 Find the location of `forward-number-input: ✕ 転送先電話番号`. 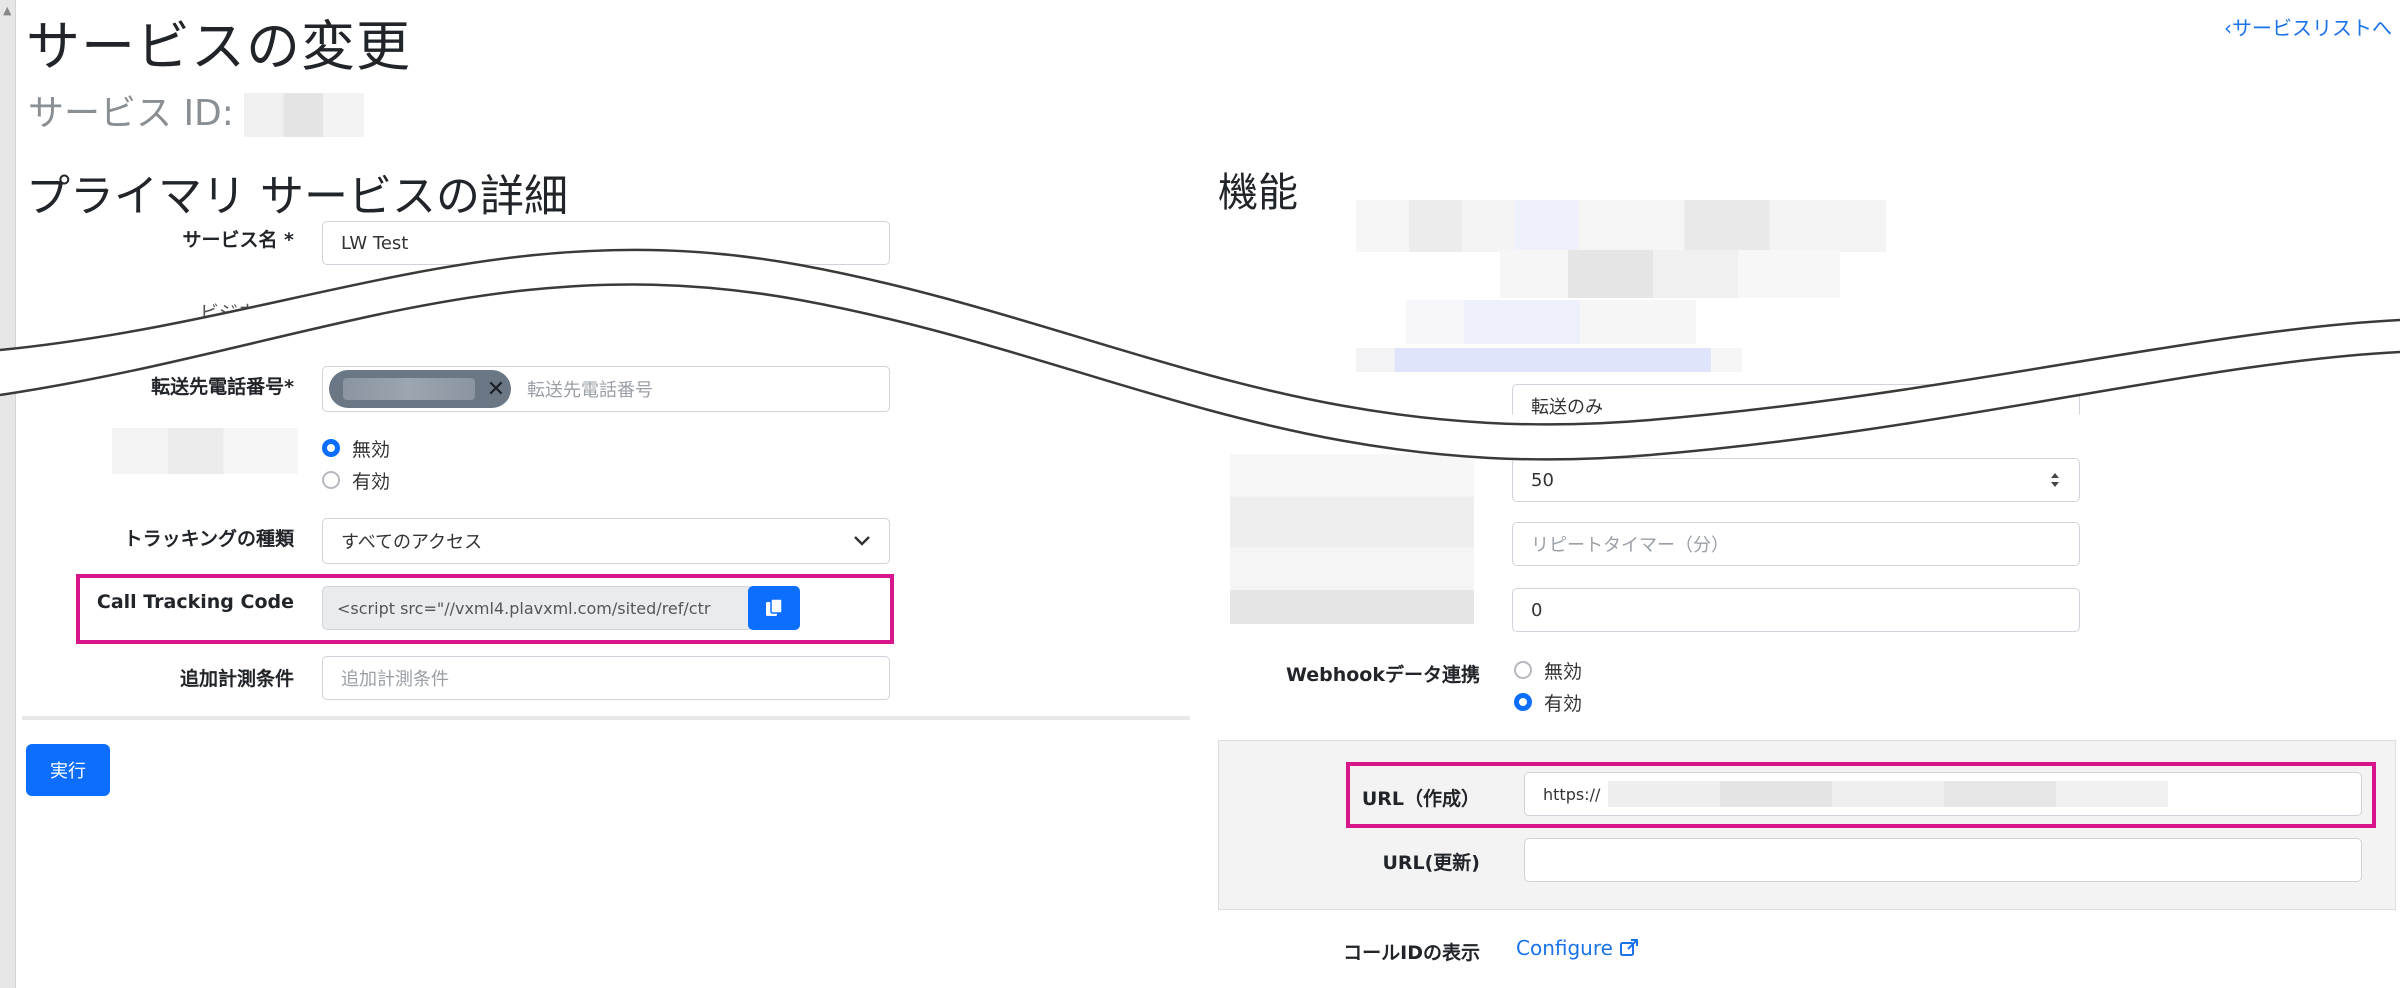

forward-number-input: ✕ 転送先電話番号 is located at coordinates (606, 389).